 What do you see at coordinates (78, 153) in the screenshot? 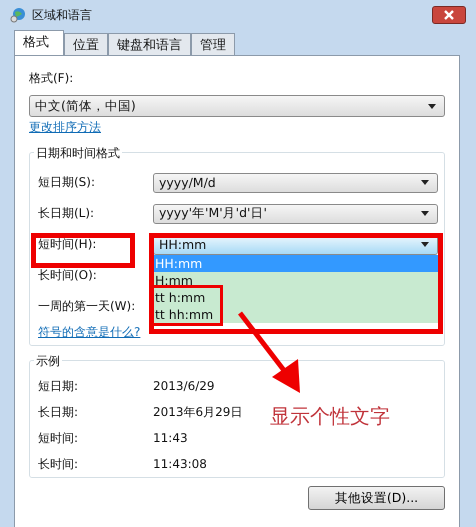
I see `group-title: 日期和时间格式` at bounding box center [78, 153].